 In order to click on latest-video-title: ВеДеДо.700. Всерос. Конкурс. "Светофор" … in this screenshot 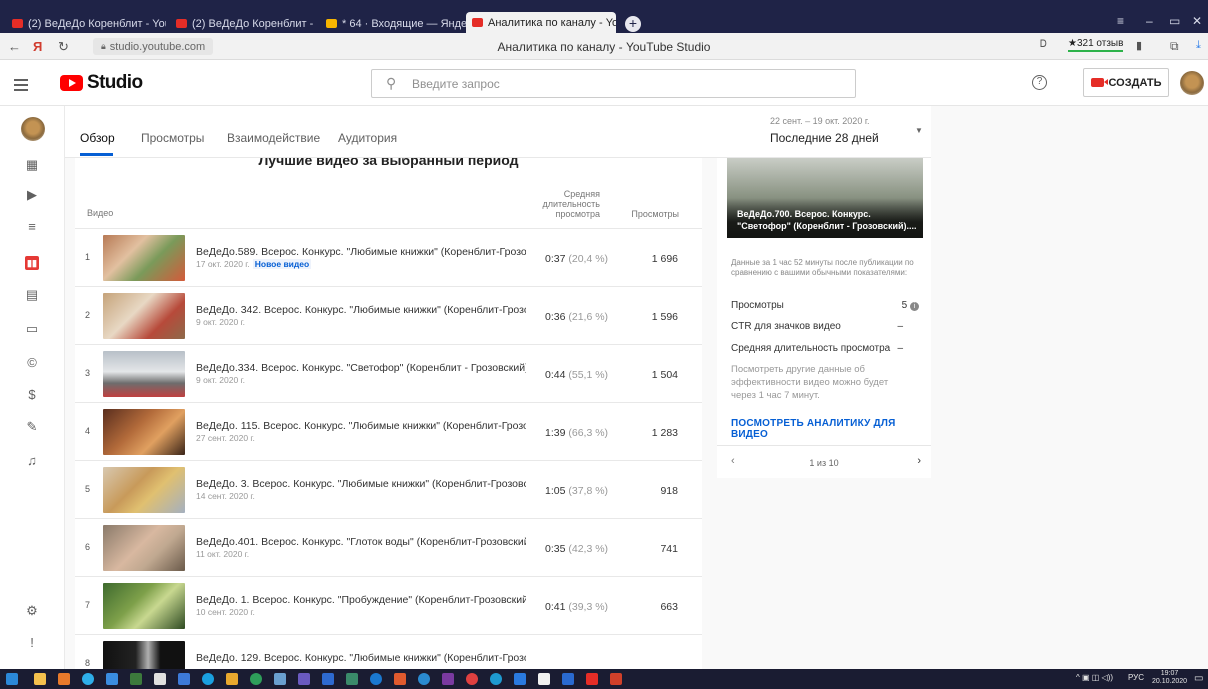, I will do `click(829, 220)`.